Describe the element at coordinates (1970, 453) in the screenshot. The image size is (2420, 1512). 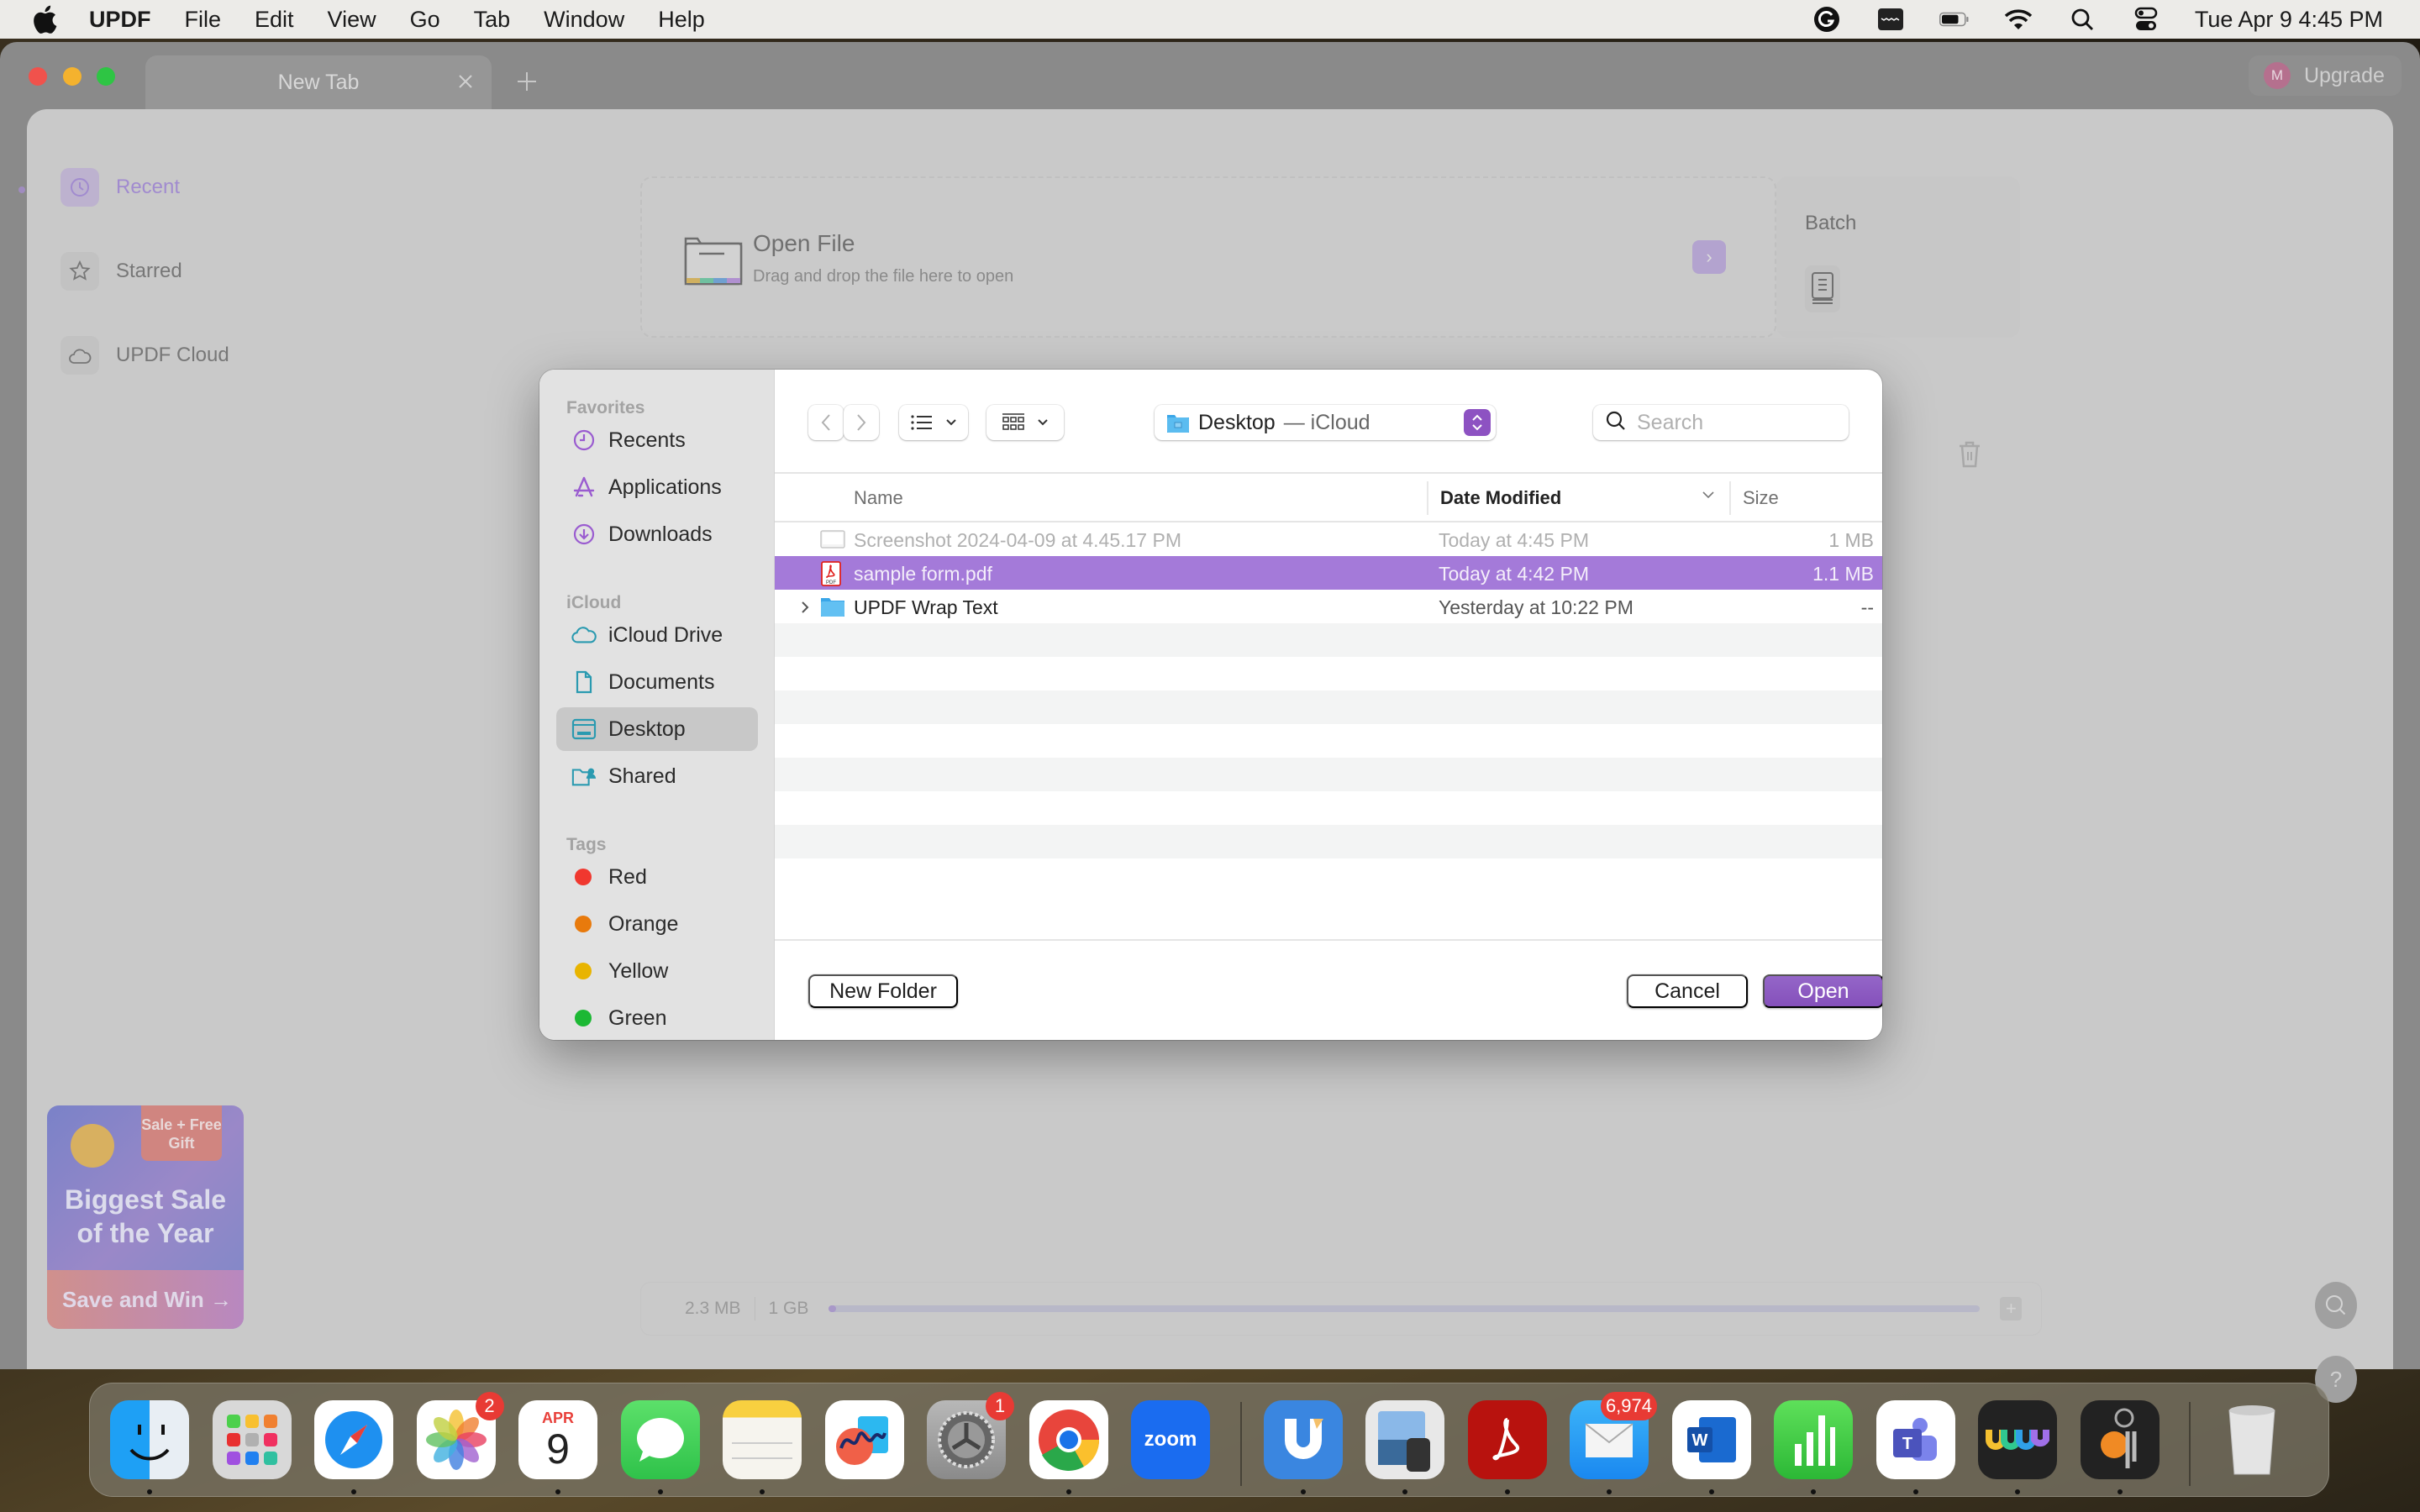
I see `trash-icon` at that location.